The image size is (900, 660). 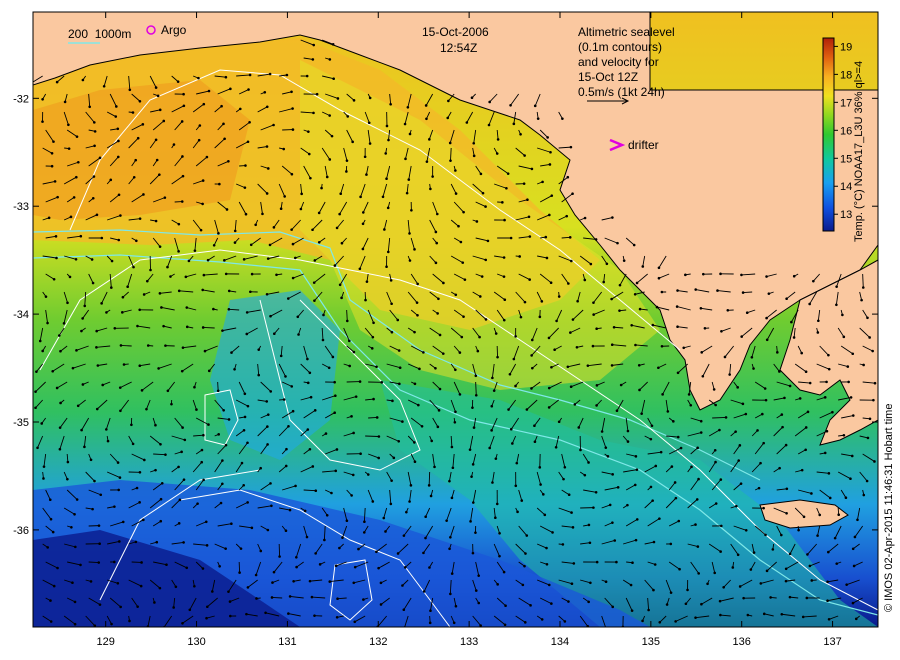 What do you see at coordinates (21, 531) in the screenshot?
I see `y-tick-label: -36` at bounding box center [21, 531].